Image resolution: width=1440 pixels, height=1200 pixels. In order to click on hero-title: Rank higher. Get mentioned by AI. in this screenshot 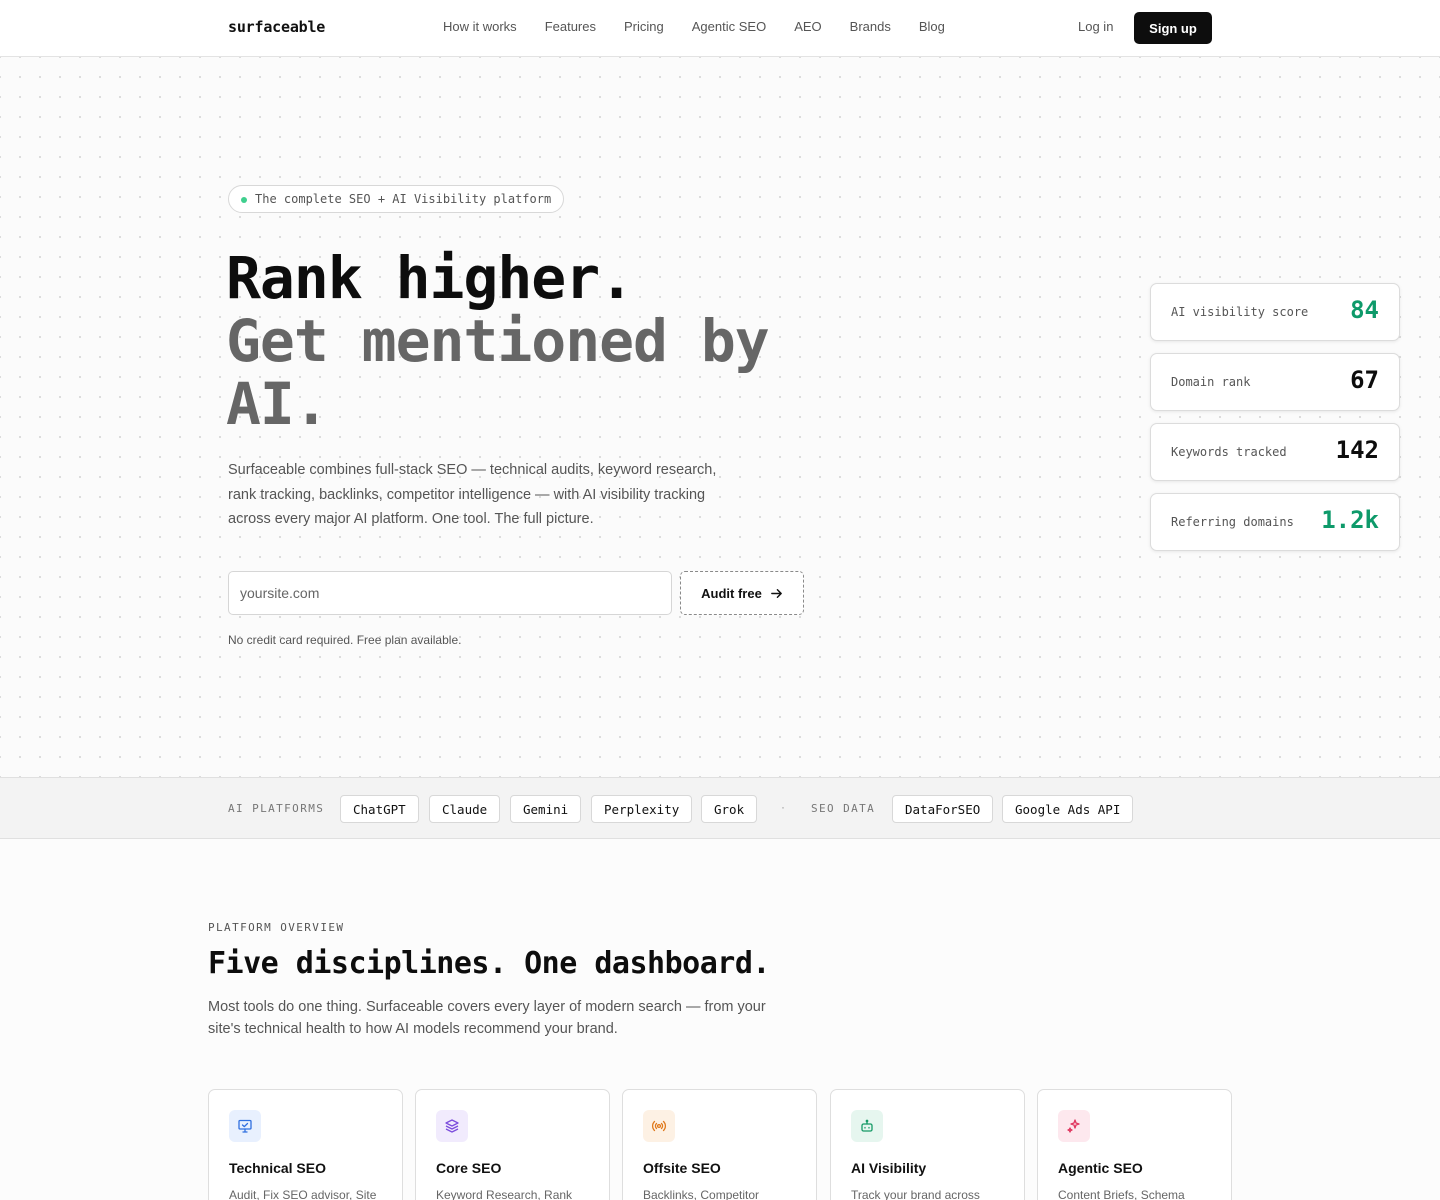, I will do `click(546, 341)`.